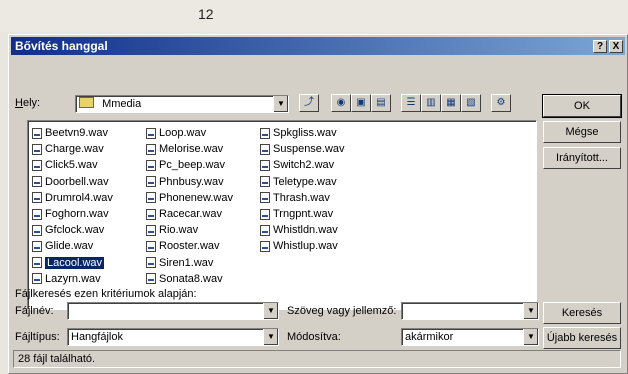  What do you see at coordinates (189, 182) in the screenshot?
I see `file-item: Phnbusy.wav` at bounding box center [189, 182].